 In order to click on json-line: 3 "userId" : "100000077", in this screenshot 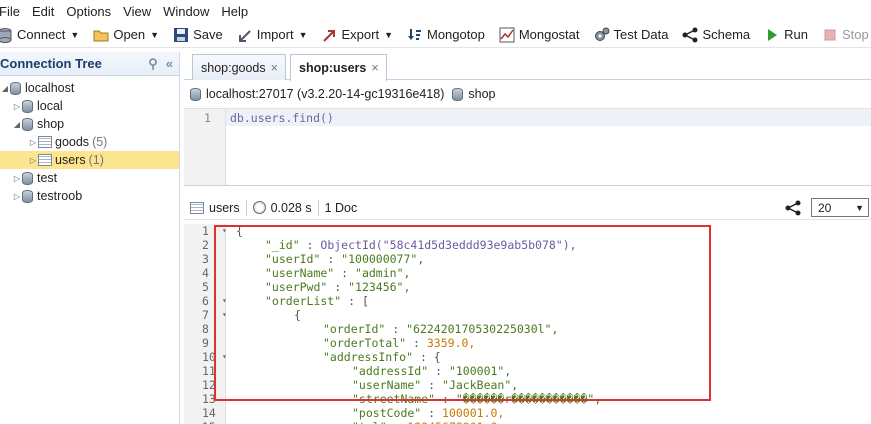, I will do `click(527, 259)`.